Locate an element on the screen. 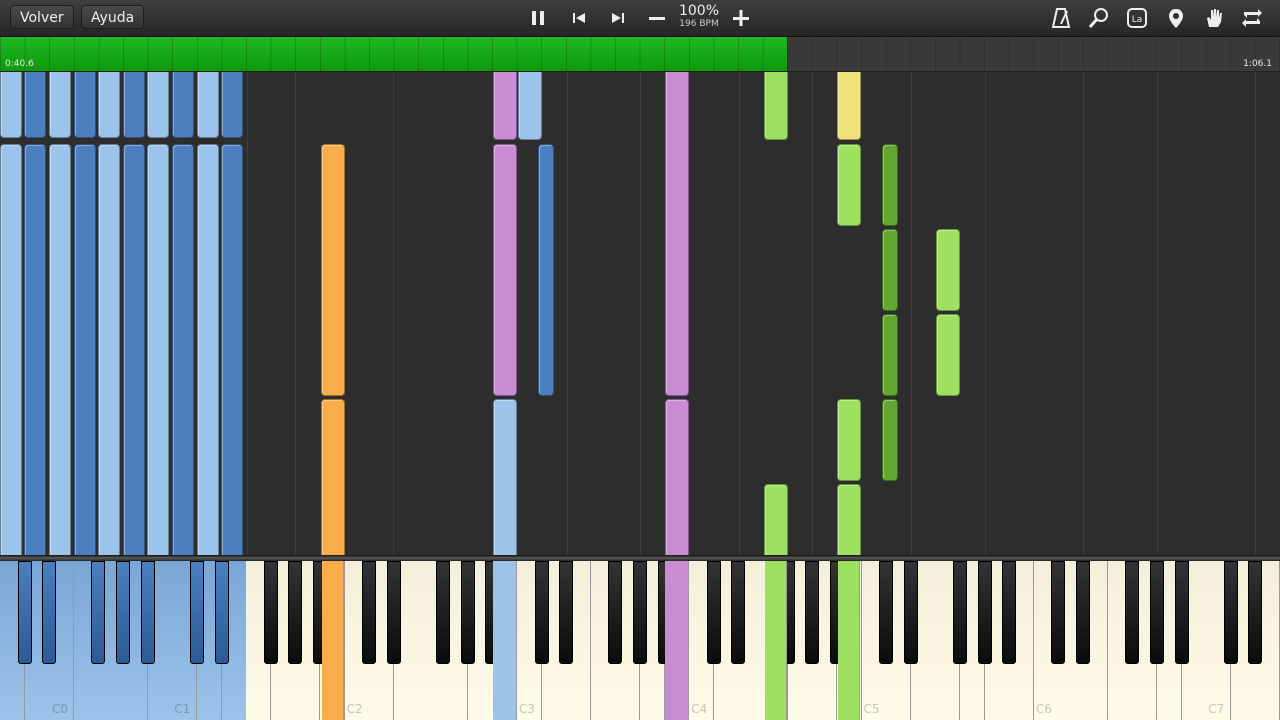  progress-ticks is located at coordinates (640, 54).